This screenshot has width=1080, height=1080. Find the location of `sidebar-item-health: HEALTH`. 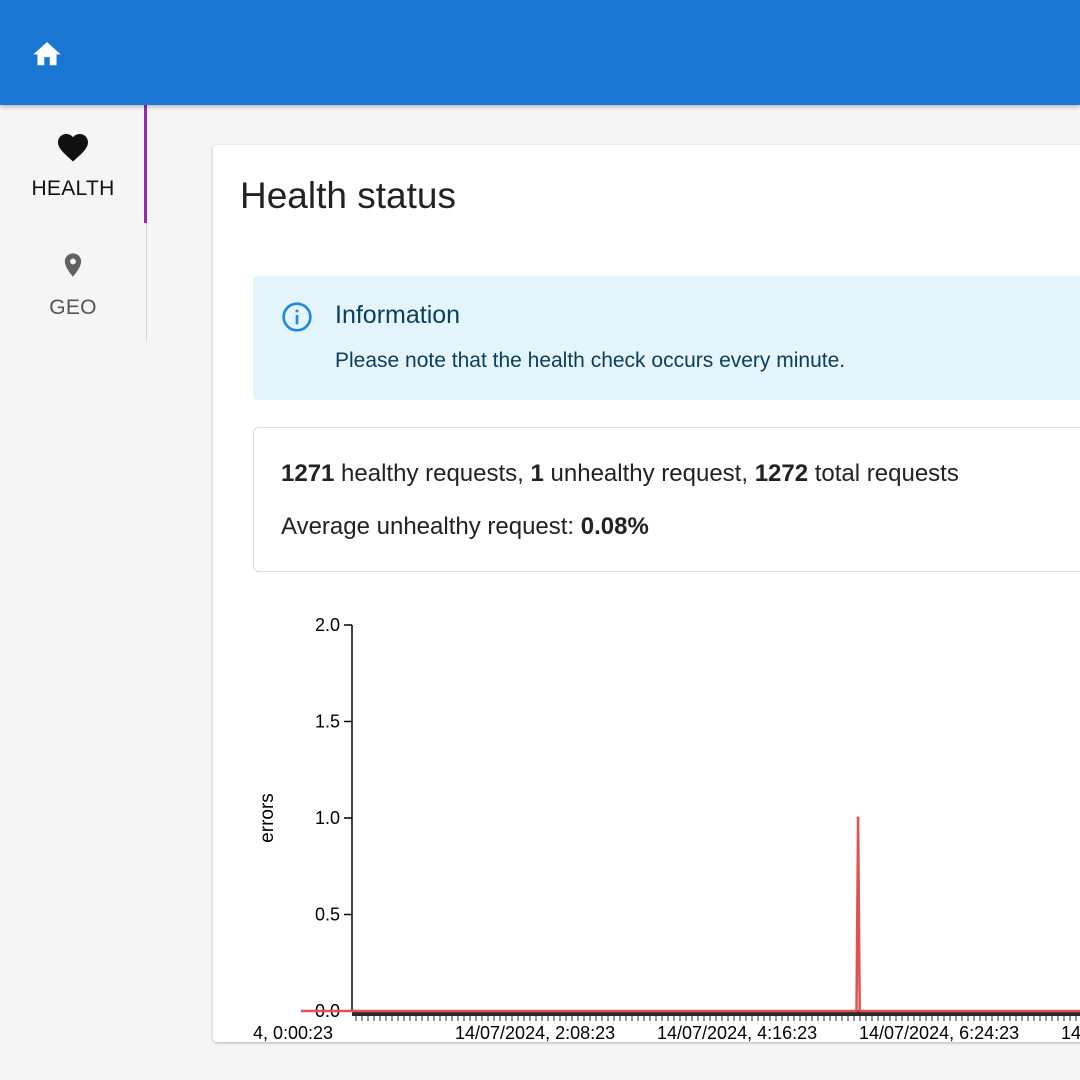

sidebar-item-health: HEALTH is located at coordinates (73, 164).